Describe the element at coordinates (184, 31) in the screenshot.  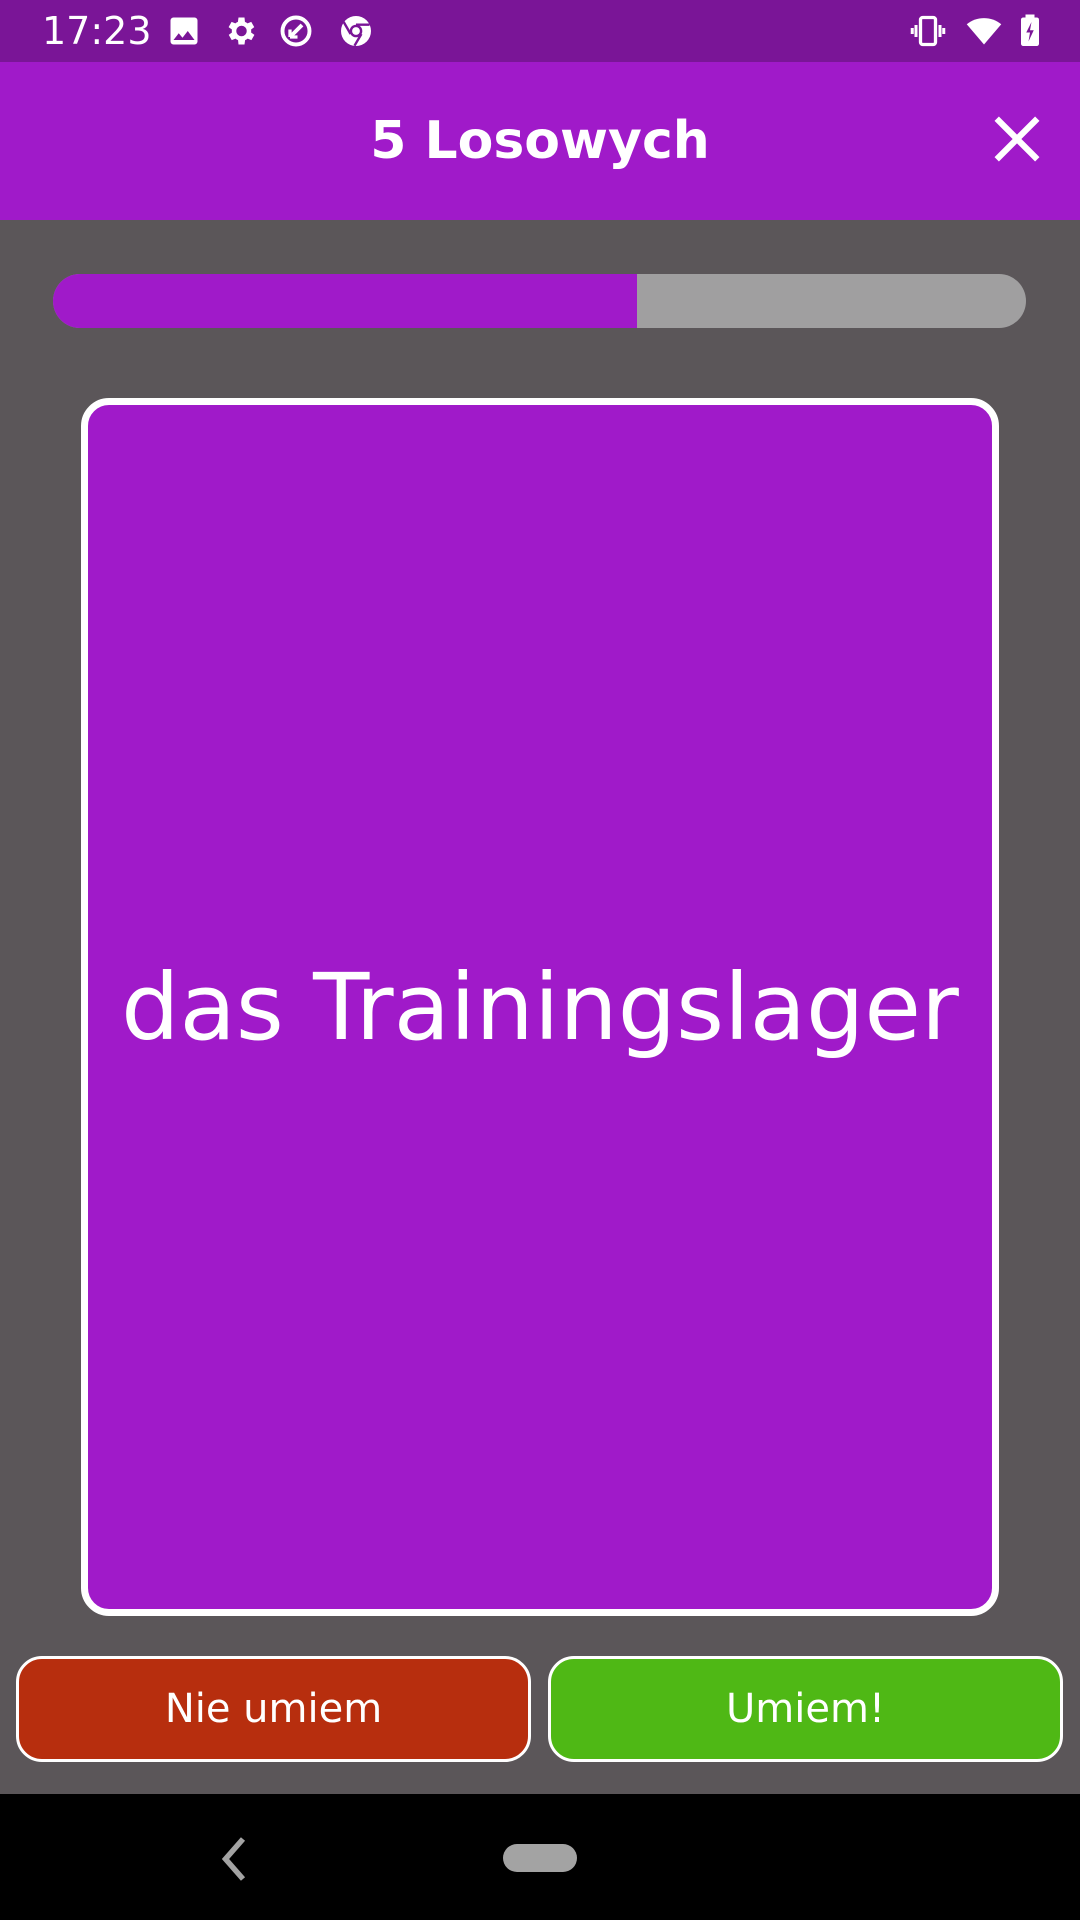
I see `image-icon` at that location.